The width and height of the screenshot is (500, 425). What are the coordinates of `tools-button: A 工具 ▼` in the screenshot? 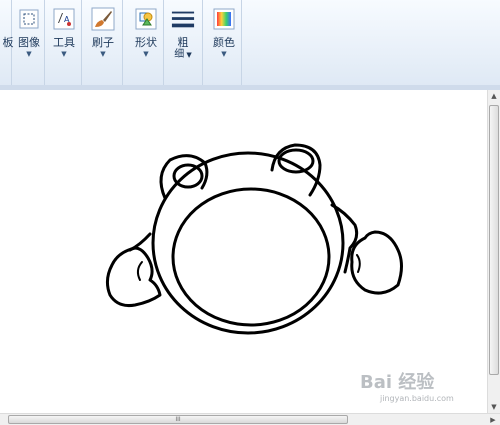 It's located at (64, 38).